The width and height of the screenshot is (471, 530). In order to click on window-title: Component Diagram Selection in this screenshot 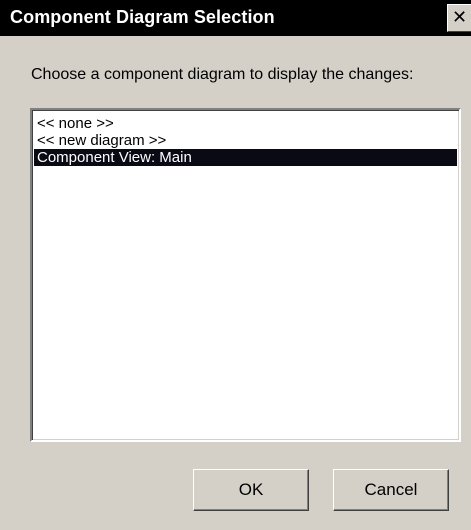, I will do `click(142, 17)`.